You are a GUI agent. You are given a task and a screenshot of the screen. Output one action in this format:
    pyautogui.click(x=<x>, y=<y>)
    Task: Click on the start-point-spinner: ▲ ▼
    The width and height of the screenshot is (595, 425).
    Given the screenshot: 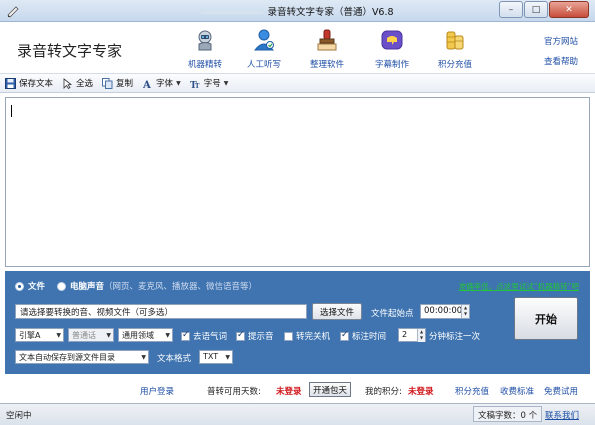 What is the action you would take?
    pyautogui.click(x=465, y=311)
    